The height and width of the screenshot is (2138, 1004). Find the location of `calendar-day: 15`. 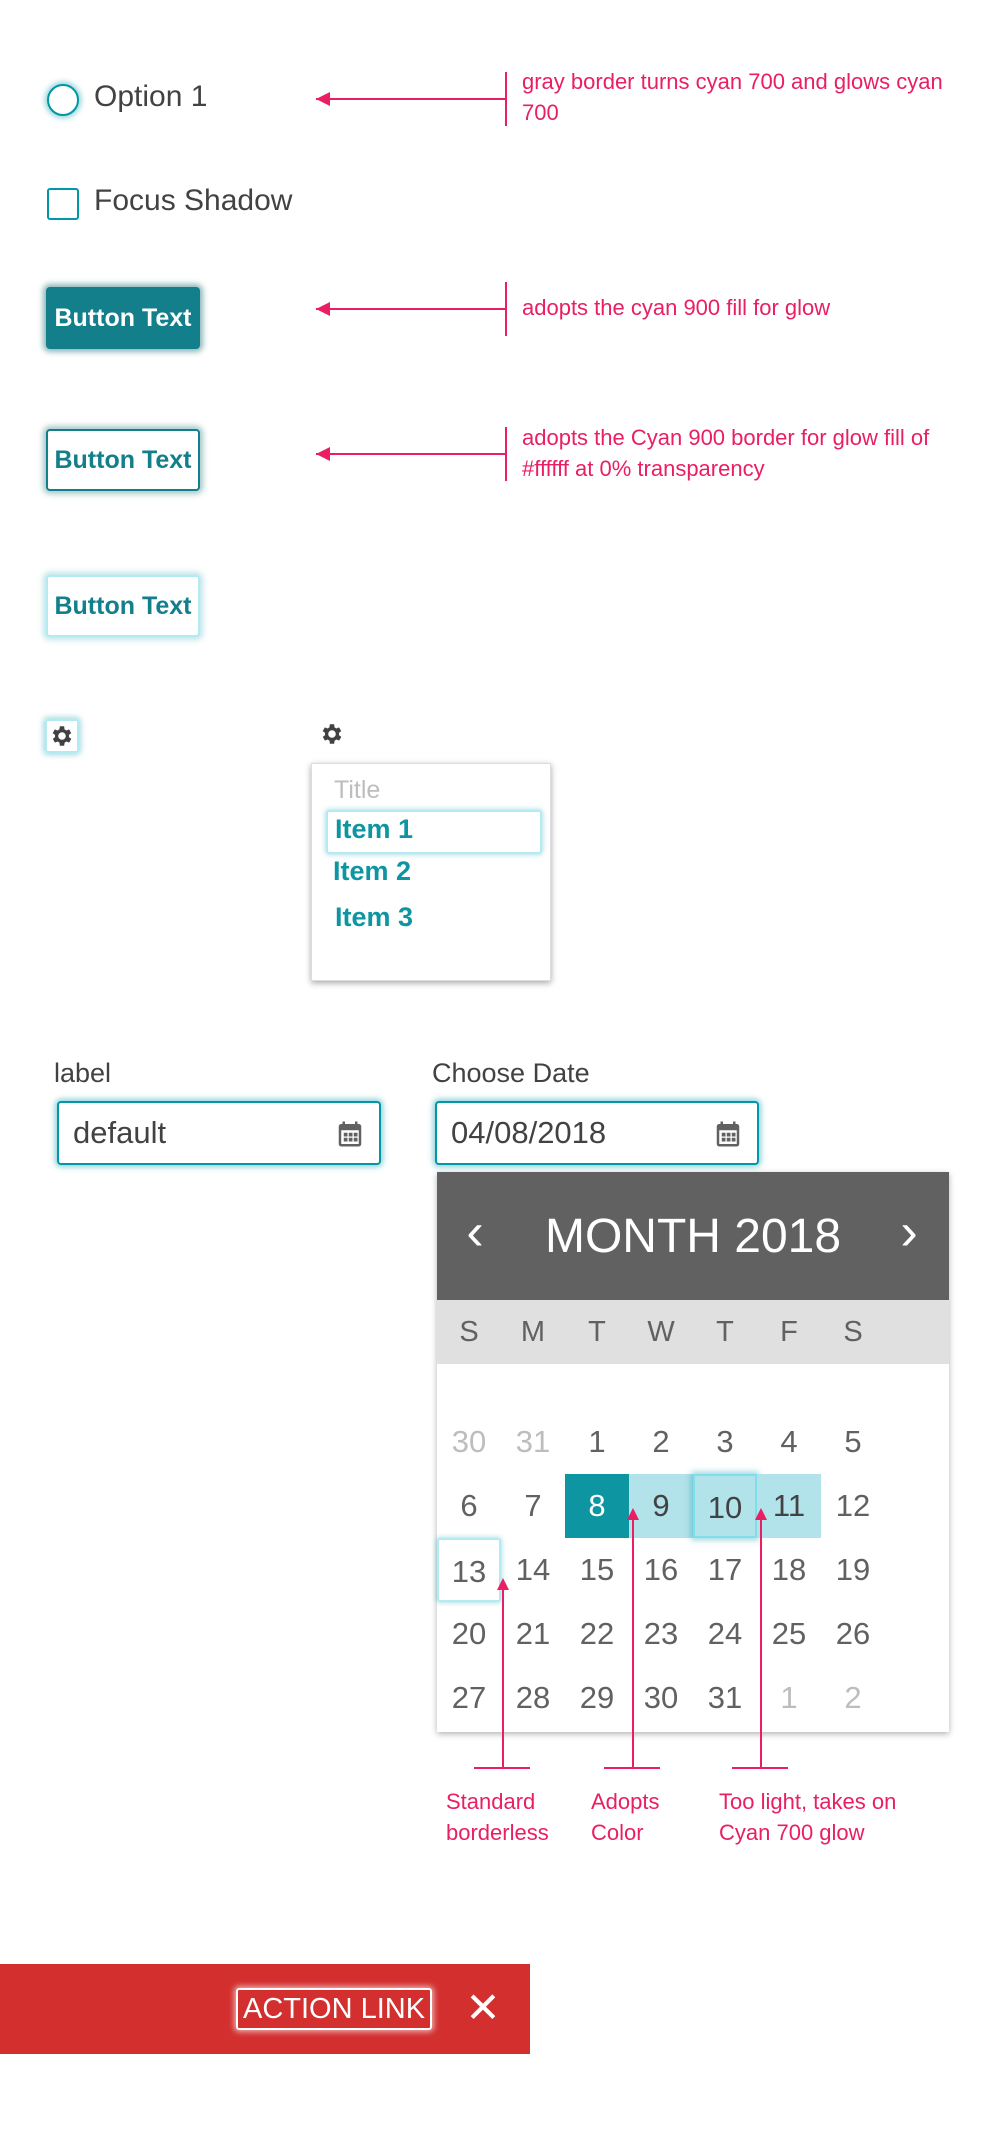

calendar-day: 15 is located at coordinates (597, 1570).